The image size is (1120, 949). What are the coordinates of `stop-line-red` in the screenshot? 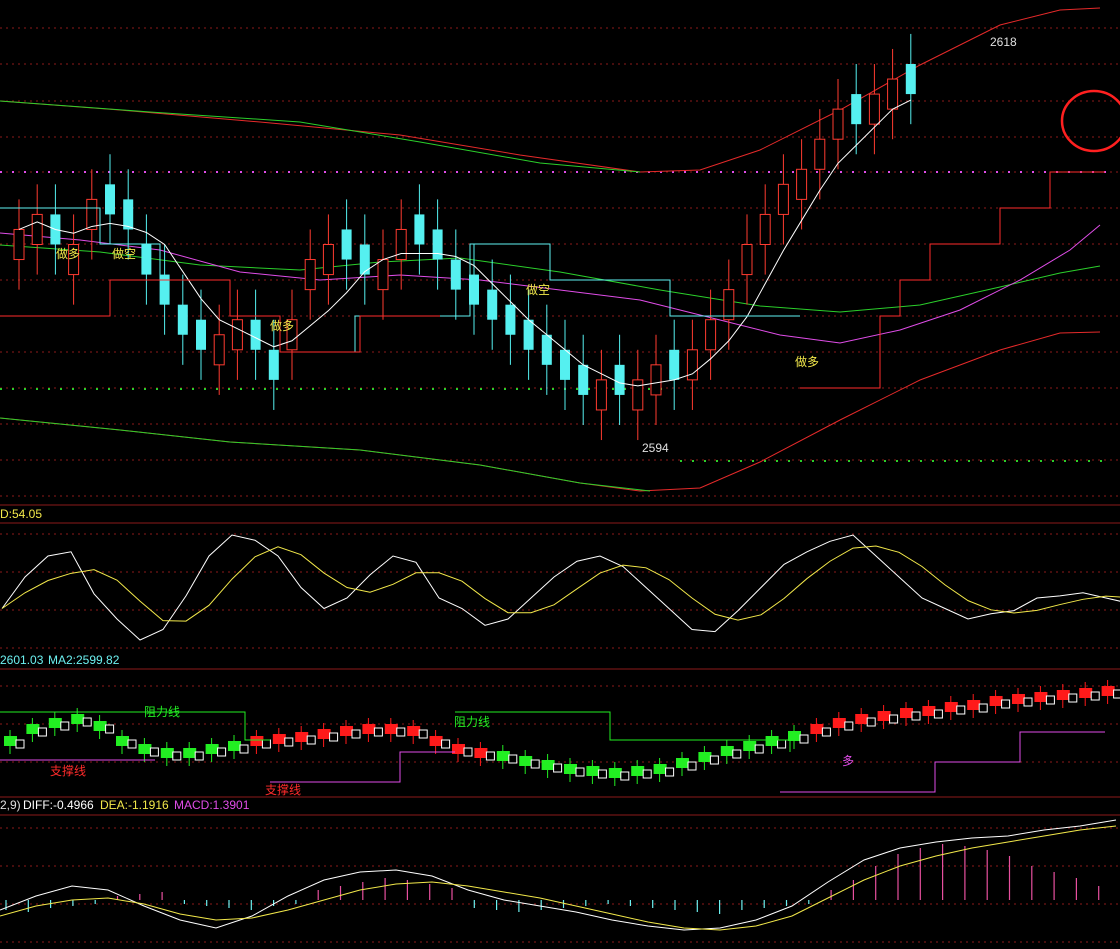 It's located at (952, 280).